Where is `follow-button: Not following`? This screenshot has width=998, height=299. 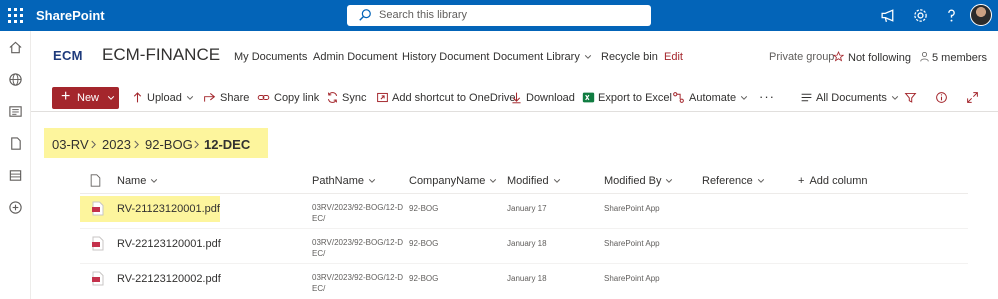
follow-button: Not following is located at coordinates (871, 57).